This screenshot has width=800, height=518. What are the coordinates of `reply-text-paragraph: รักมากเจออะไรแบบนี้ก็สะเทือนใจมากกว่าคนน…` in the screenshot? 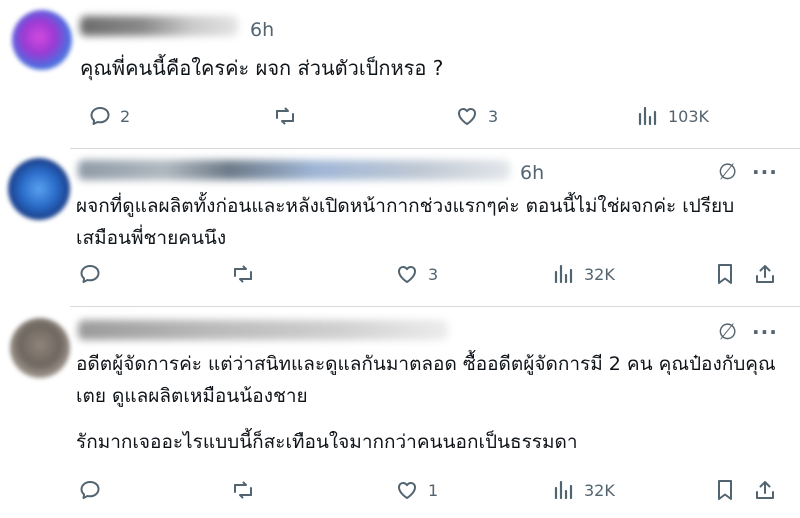 It's located at (327, 442).